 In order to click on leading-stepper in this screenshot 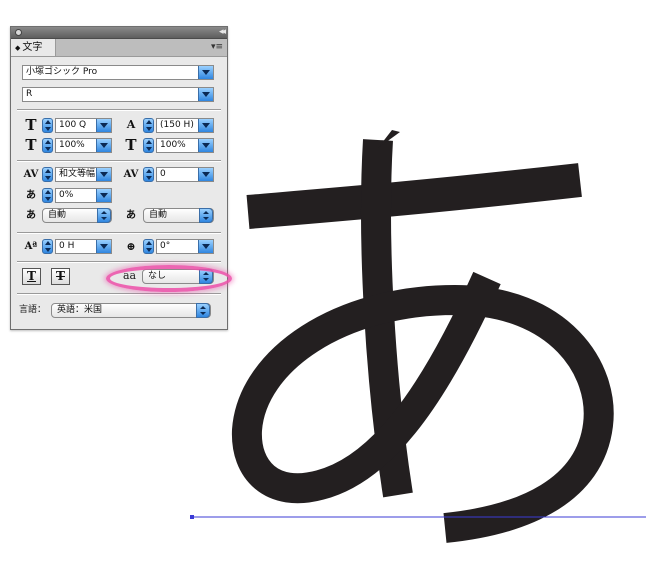, I will do `click(148, 125)`.